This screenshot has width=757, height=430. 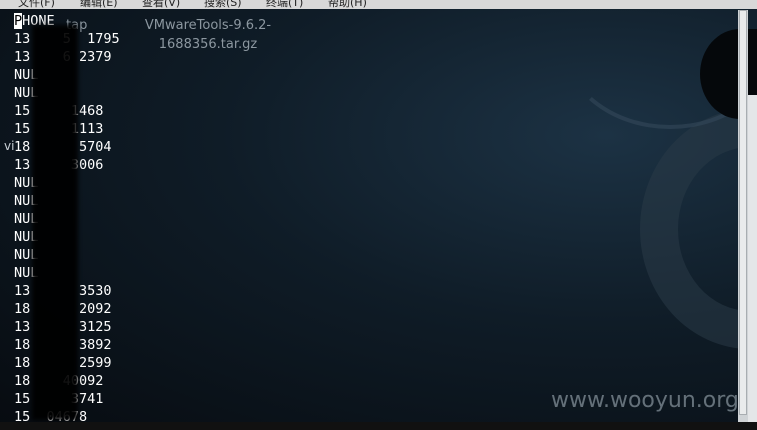 I want to click on desktop-icon-vmwaretools: VMwareTools-9.6.2- 1688356.tar.gz, so click(x=208, y=35).